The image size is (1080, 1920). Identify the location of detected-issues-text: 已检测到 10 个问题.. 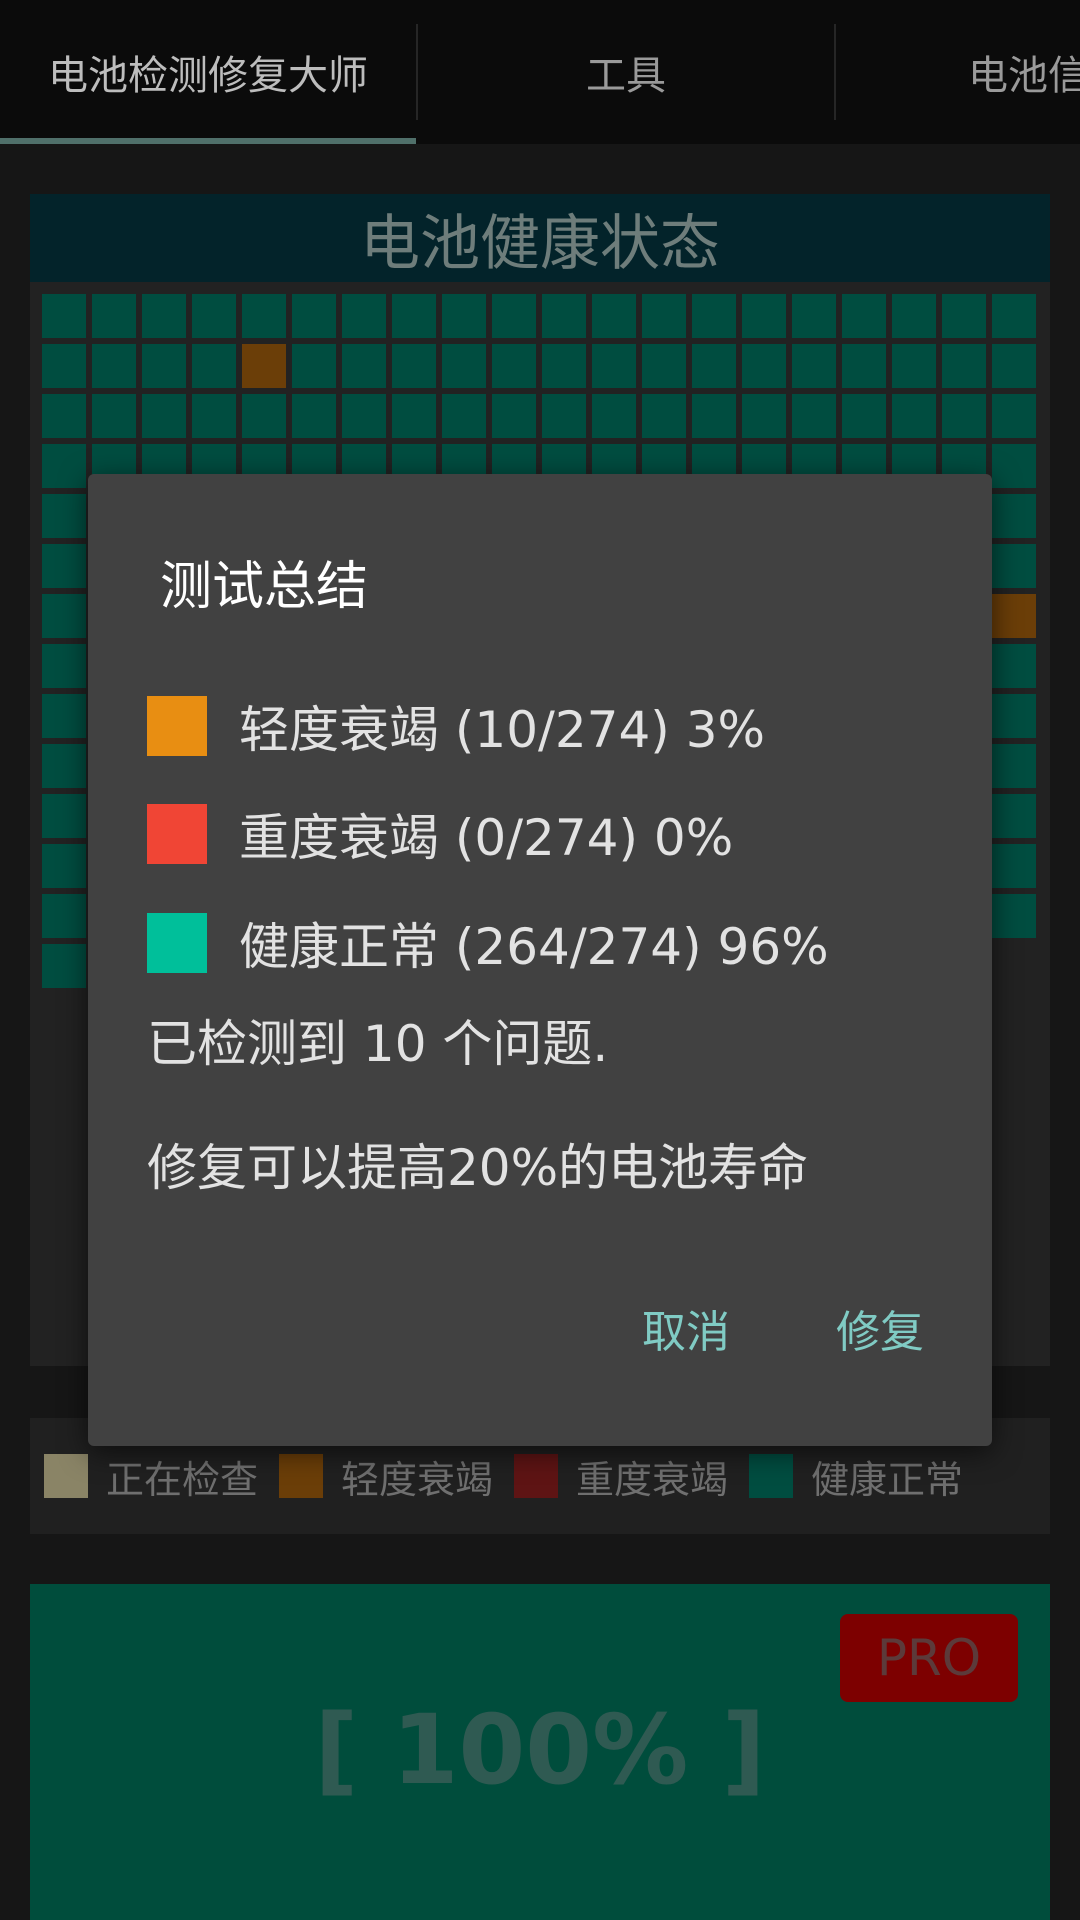
(378, 1044).